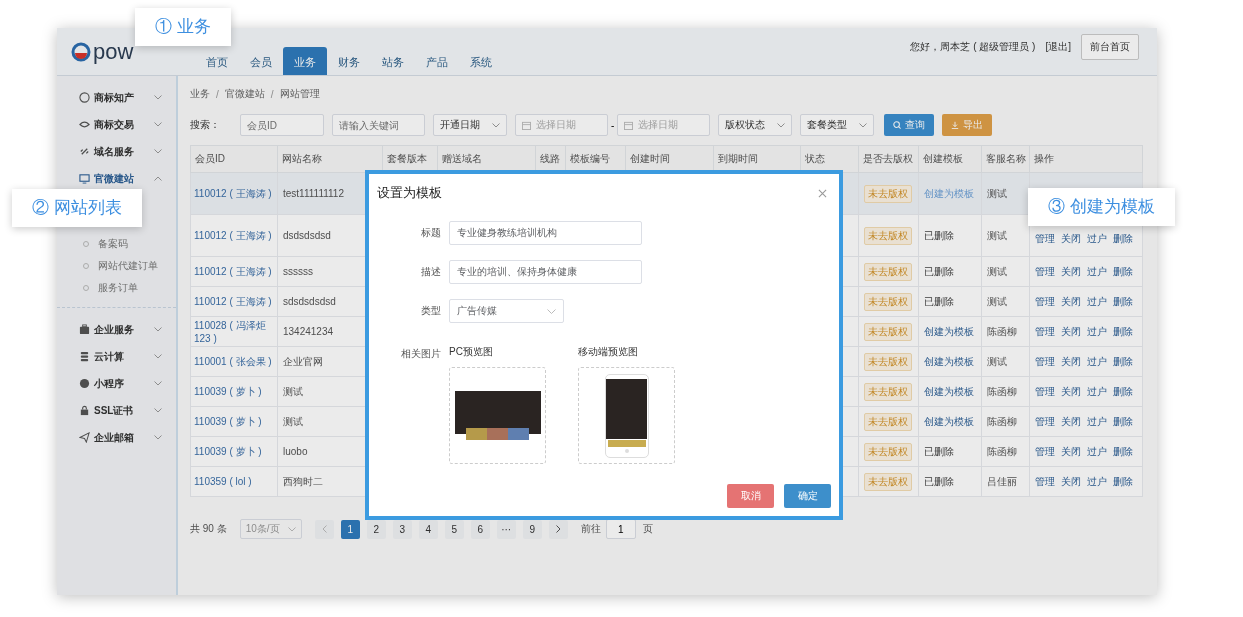  What do you see at coordinates (116, 356) in the screenshot?
I see `sidebar-item: 云计算` at bounding box center [116, 356].